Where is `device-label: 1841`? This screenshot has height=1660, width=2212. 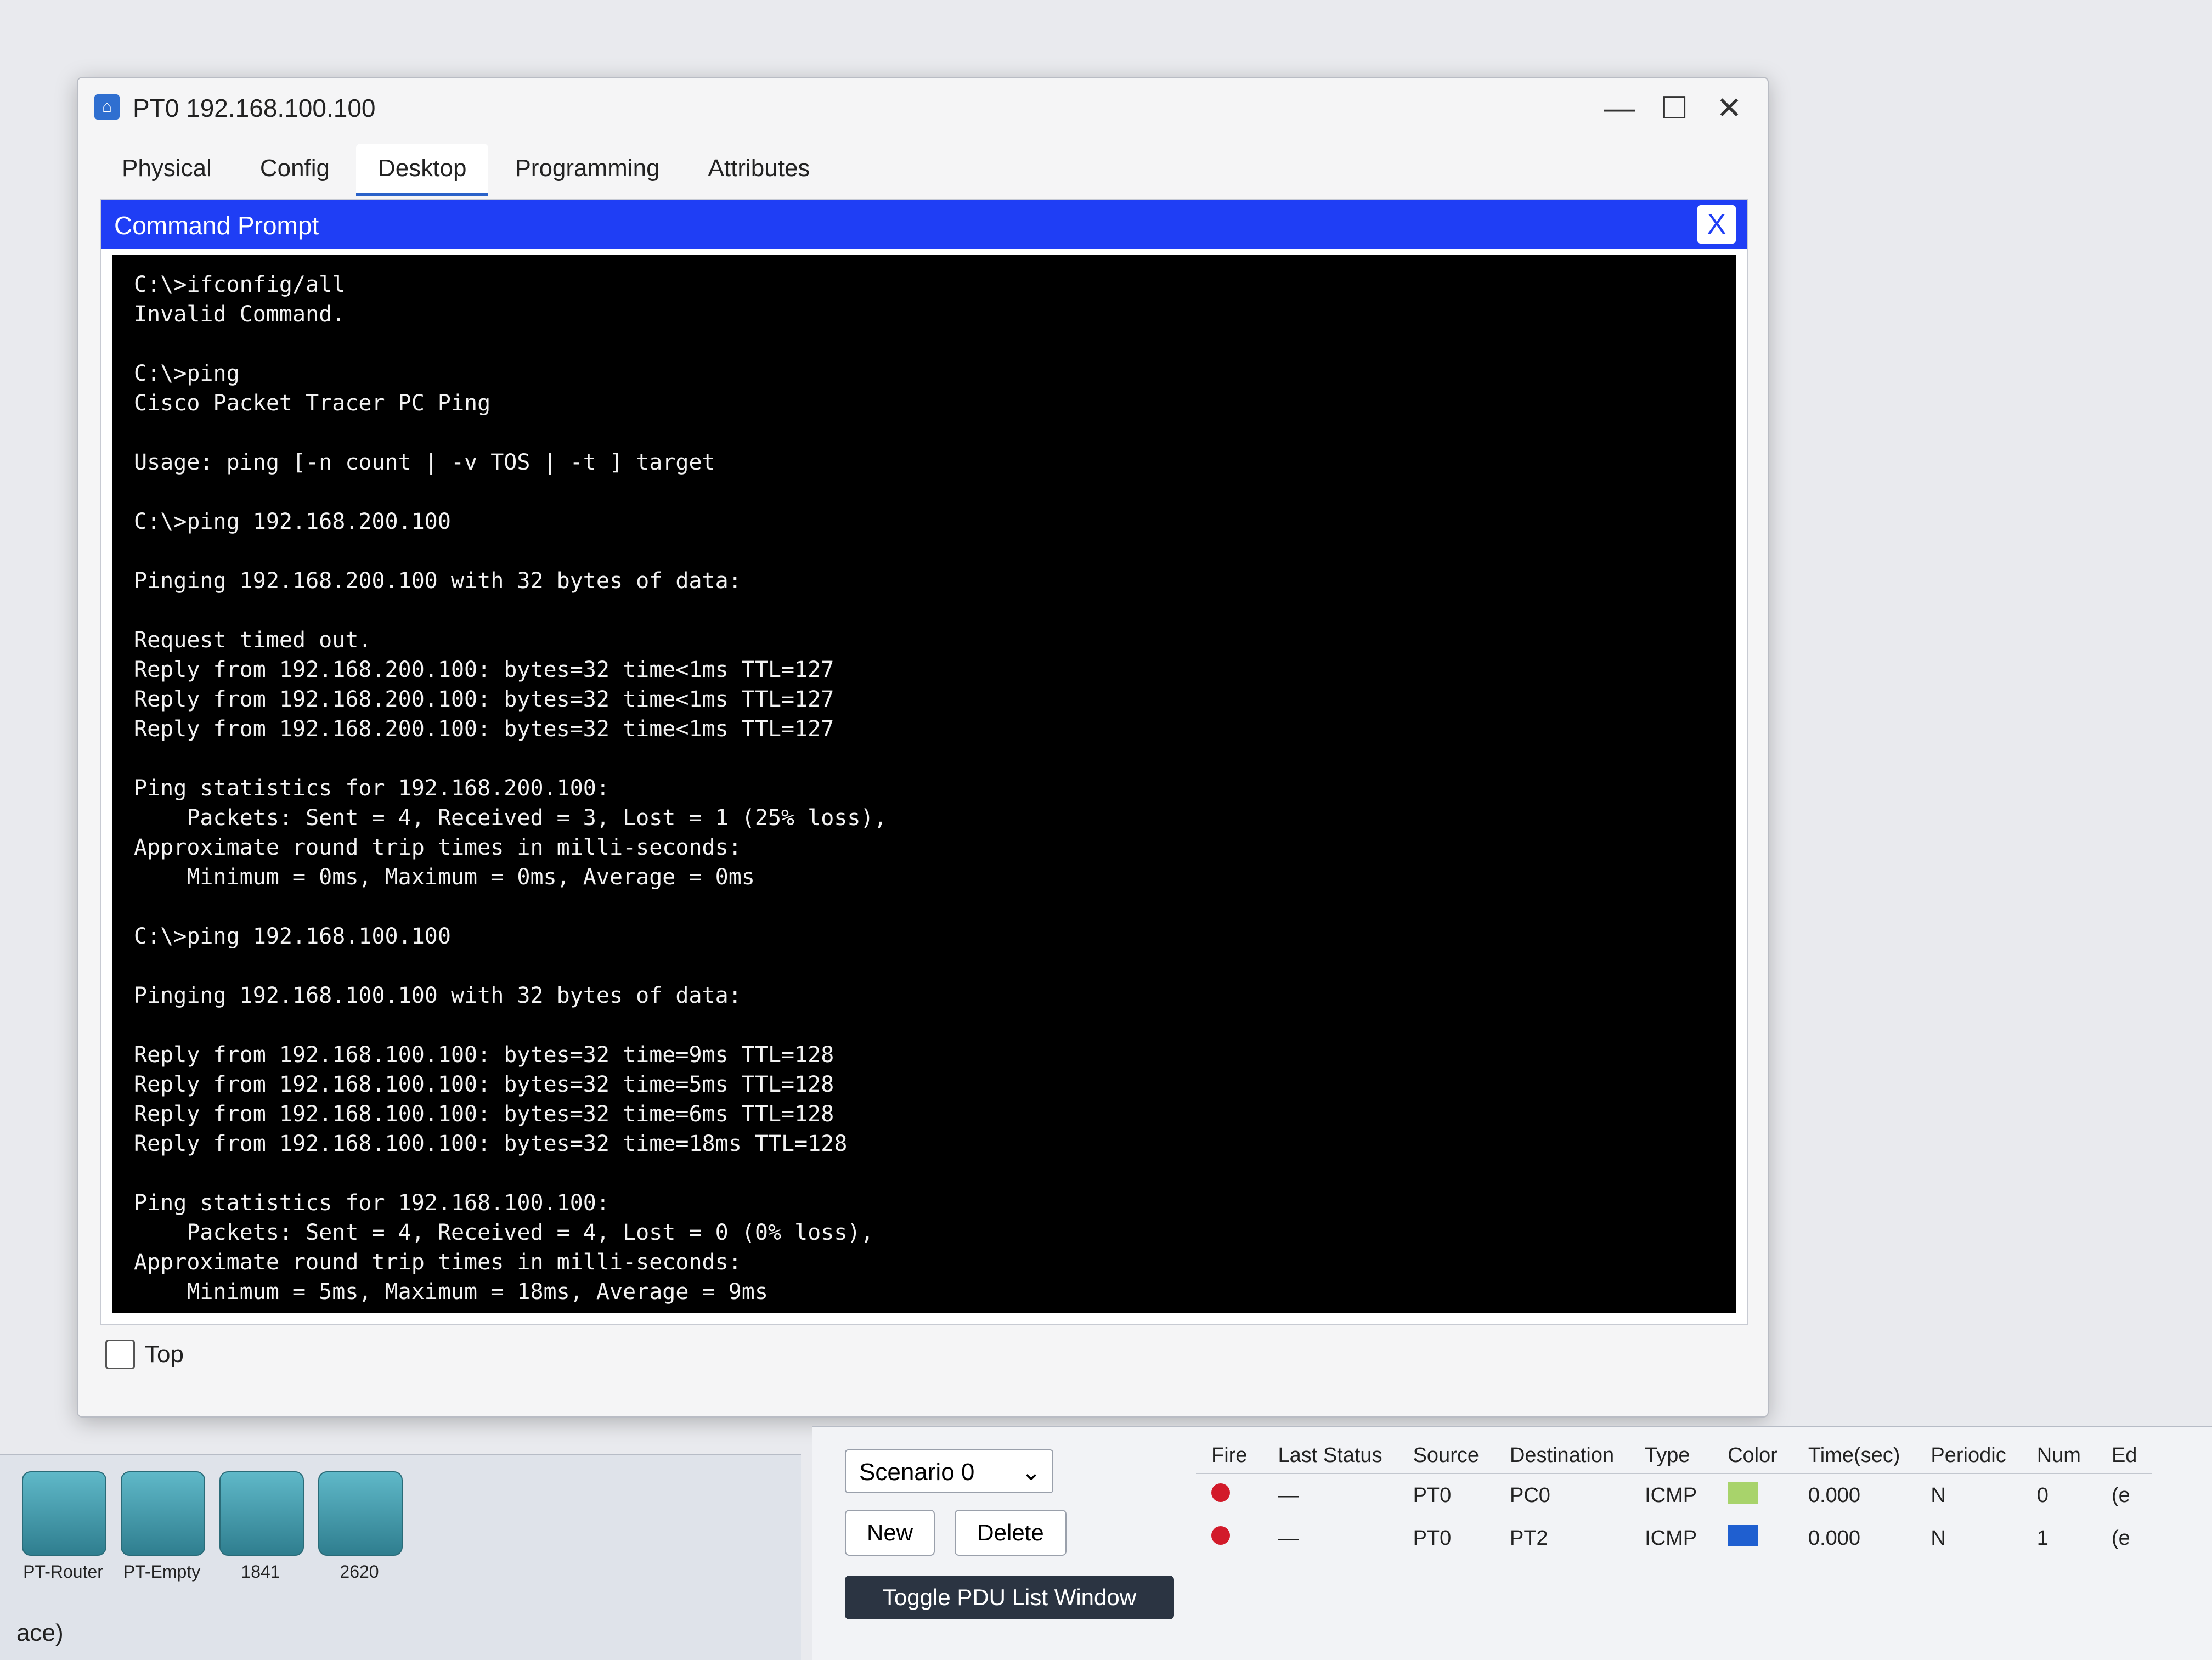 device-label: 1841 is located at coordinates (260, 1572).